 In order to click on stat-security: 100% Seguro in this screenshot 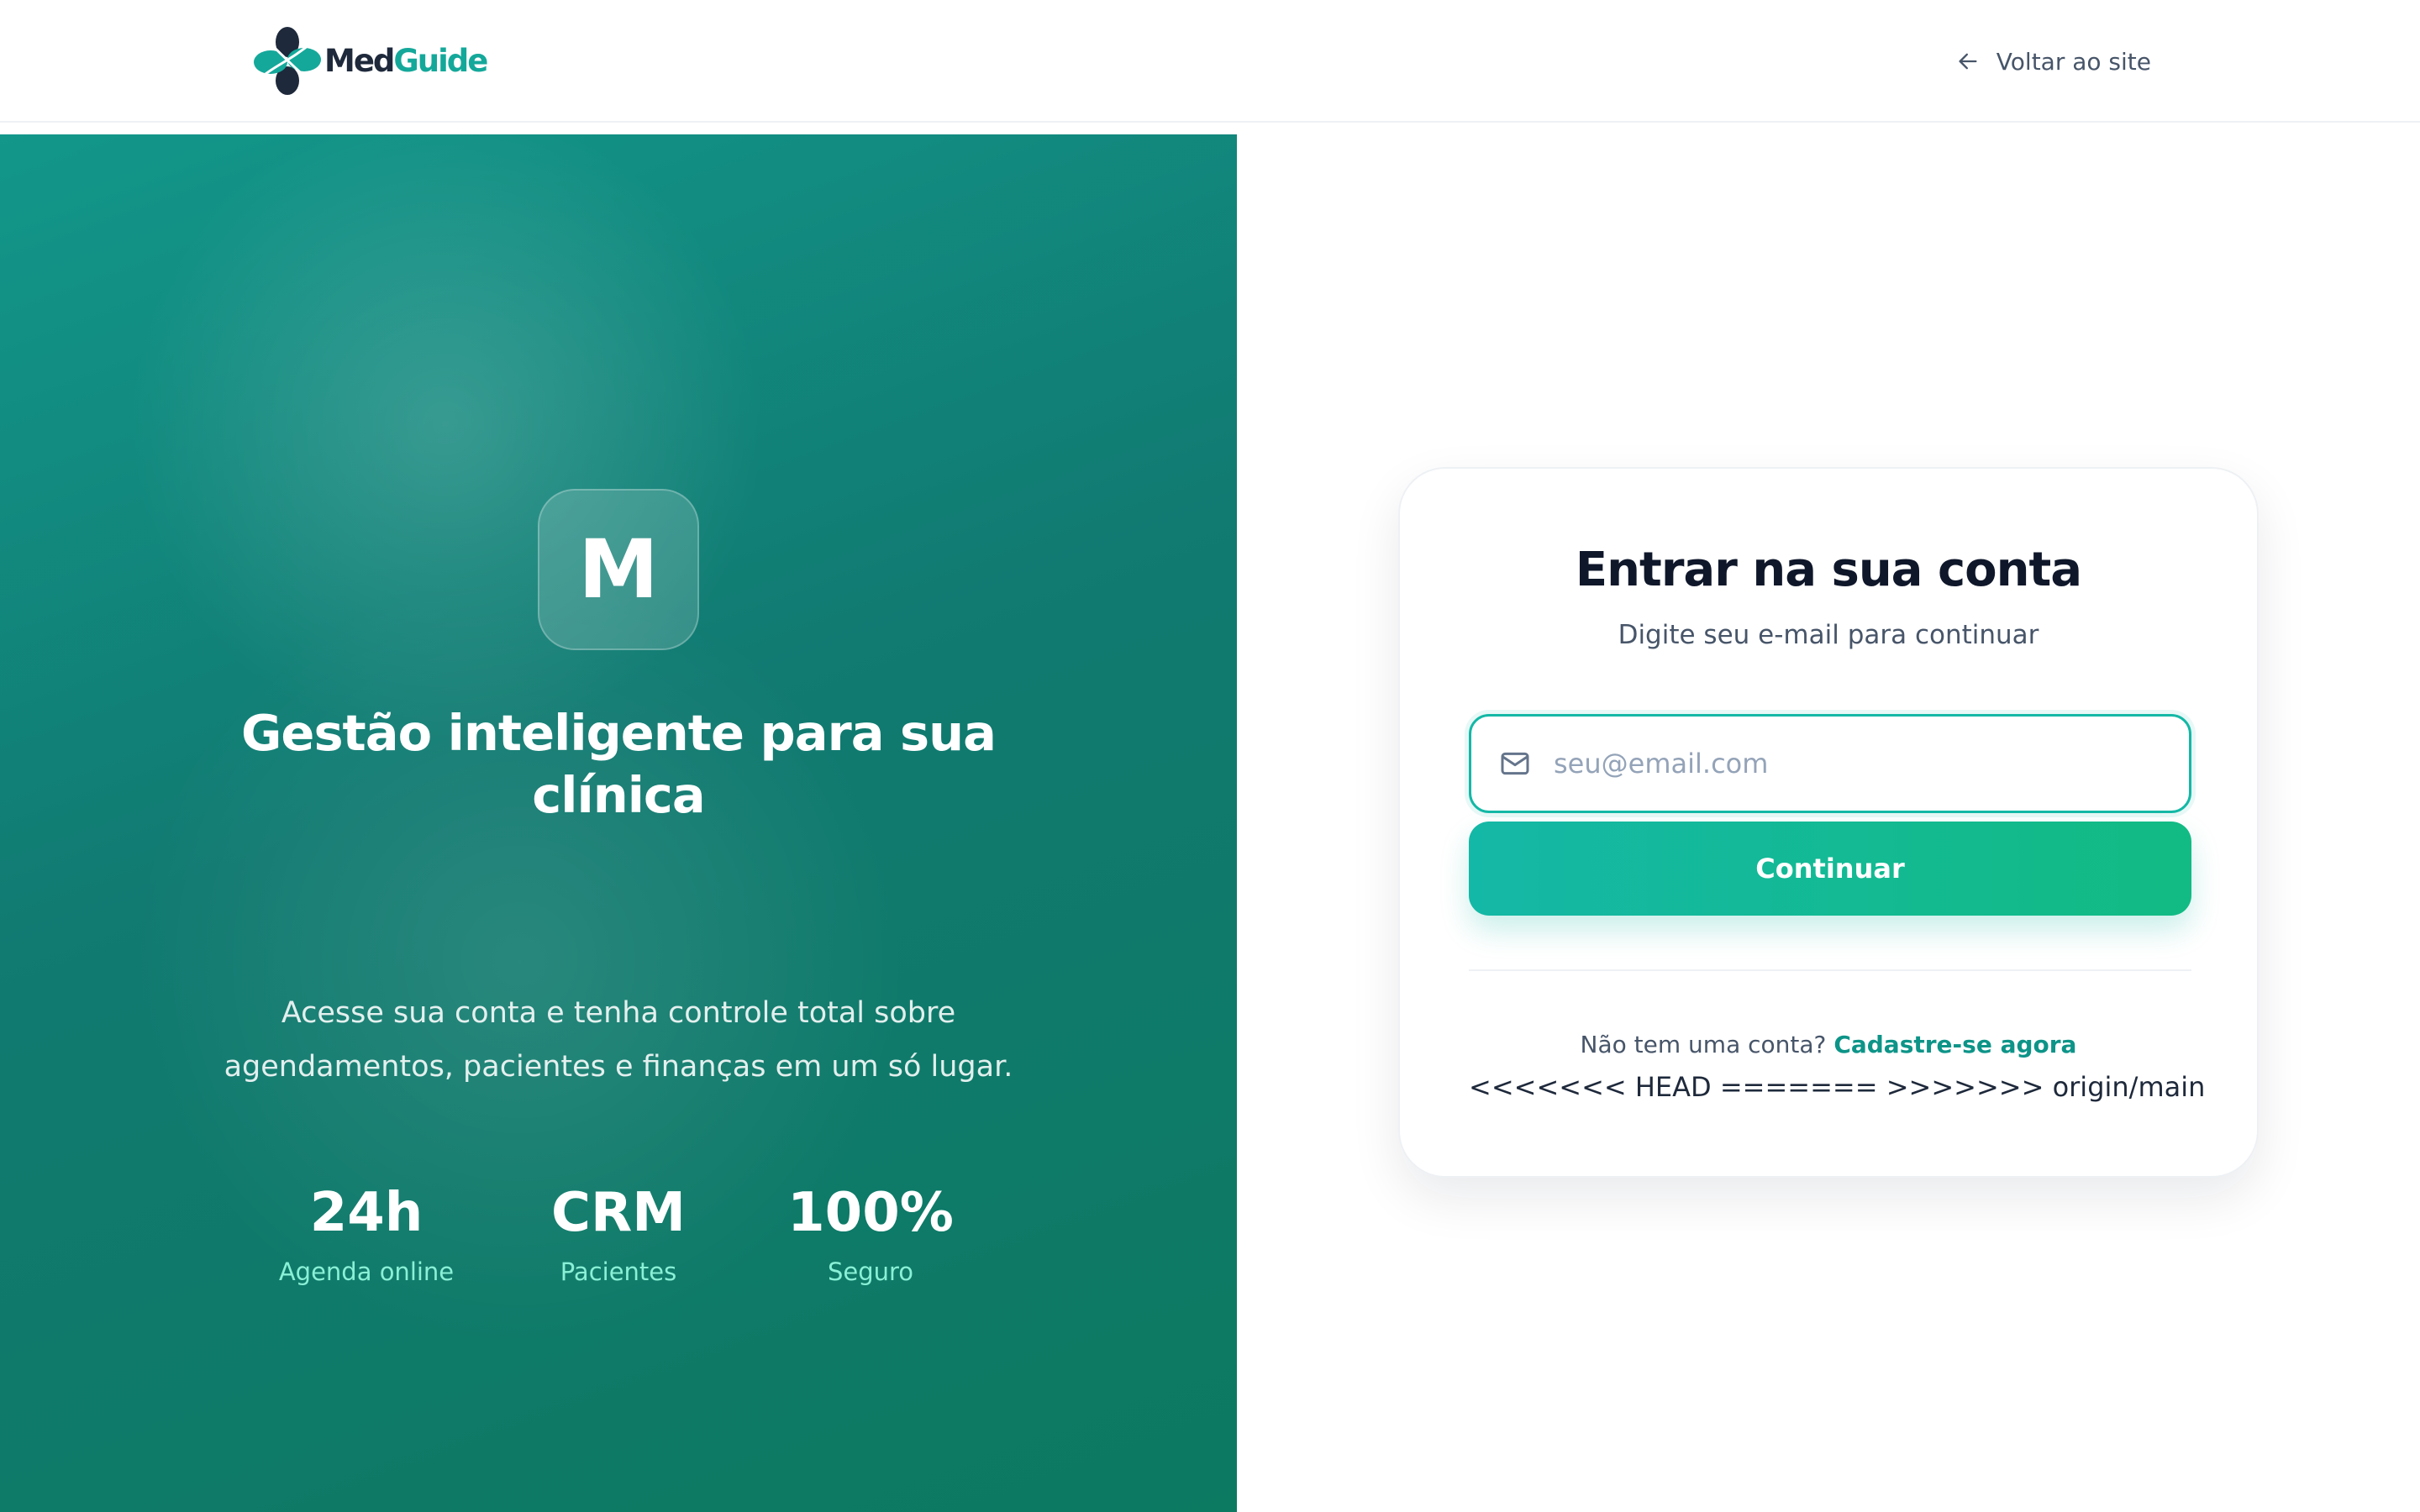, I will do `click(870, 1235)`.